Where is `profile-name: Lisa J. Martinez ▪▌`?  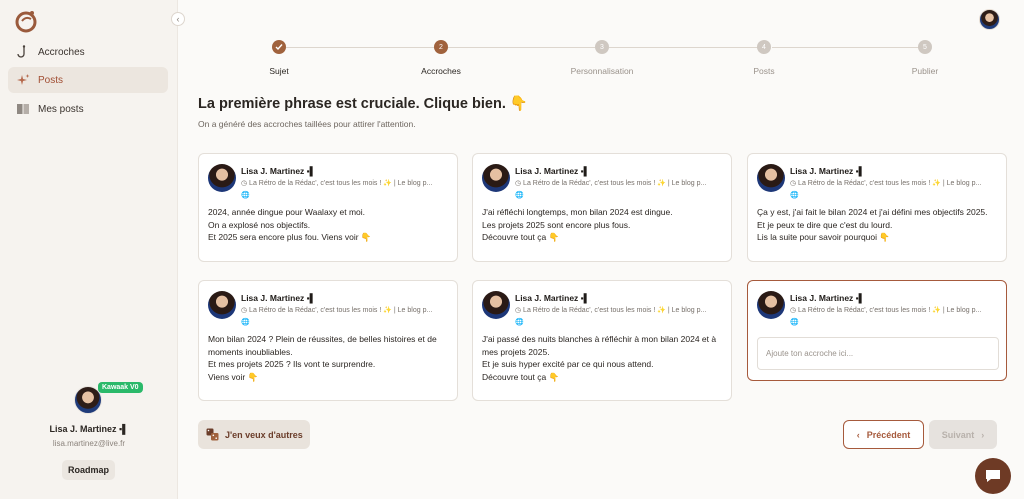 profile-name: Lisa J. Martinez ▪▌ is located at coordinates (89, 429).